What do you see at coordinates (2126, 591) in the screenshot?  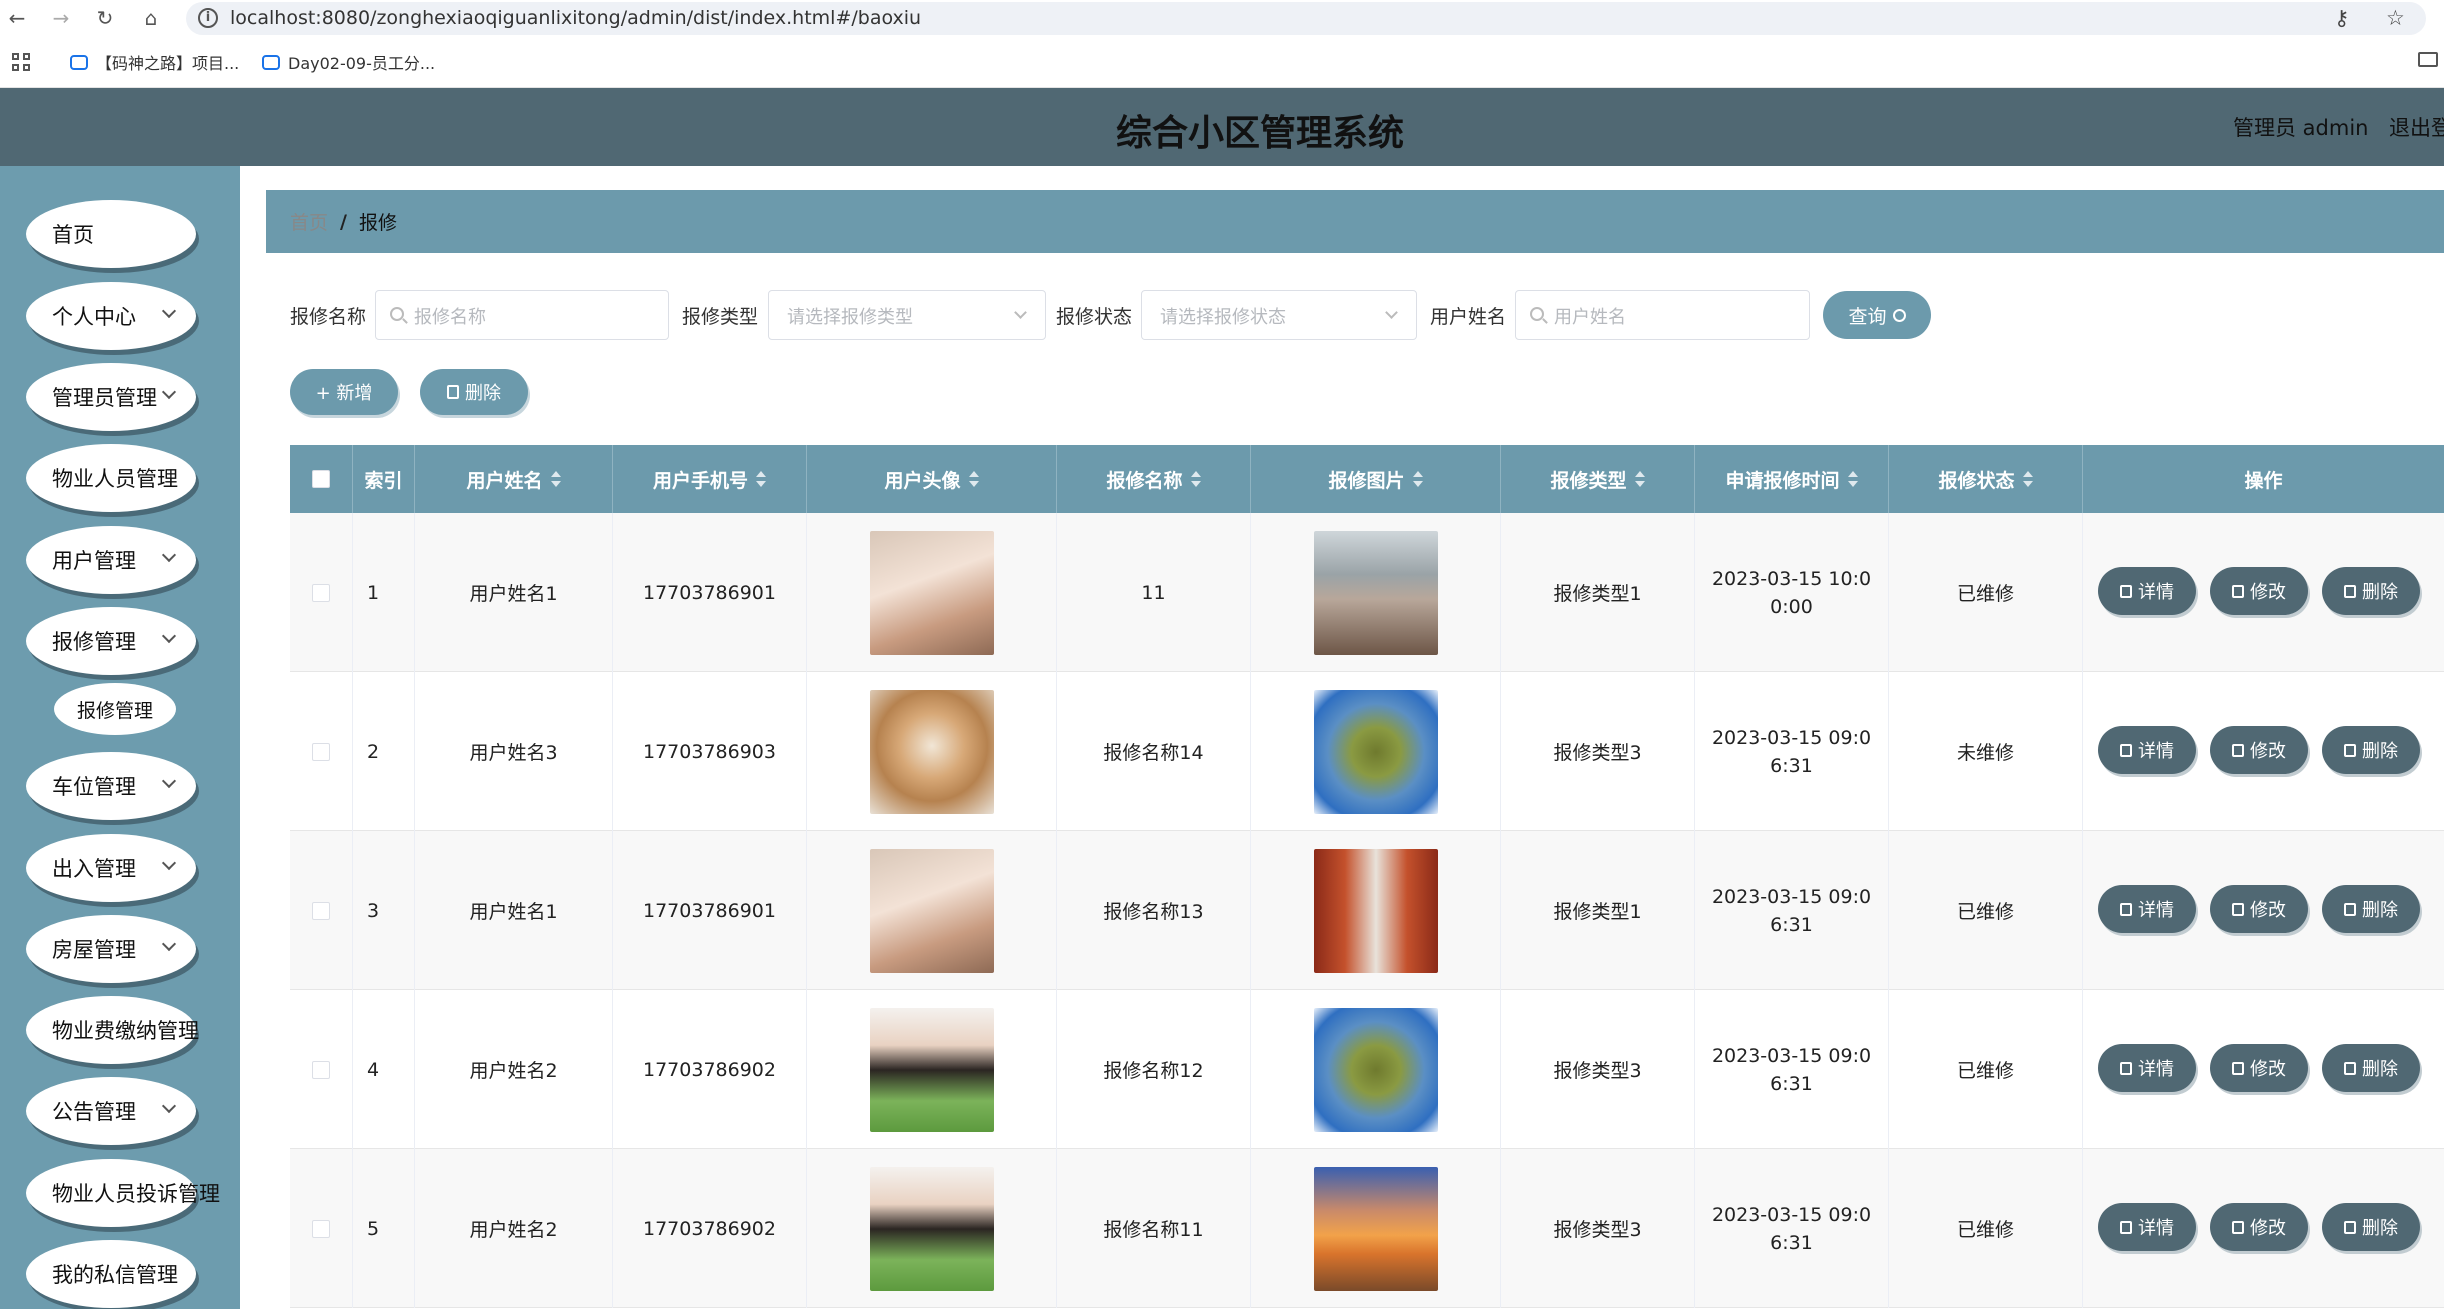 I see `document-icon` at bounding box center [2126, 591].